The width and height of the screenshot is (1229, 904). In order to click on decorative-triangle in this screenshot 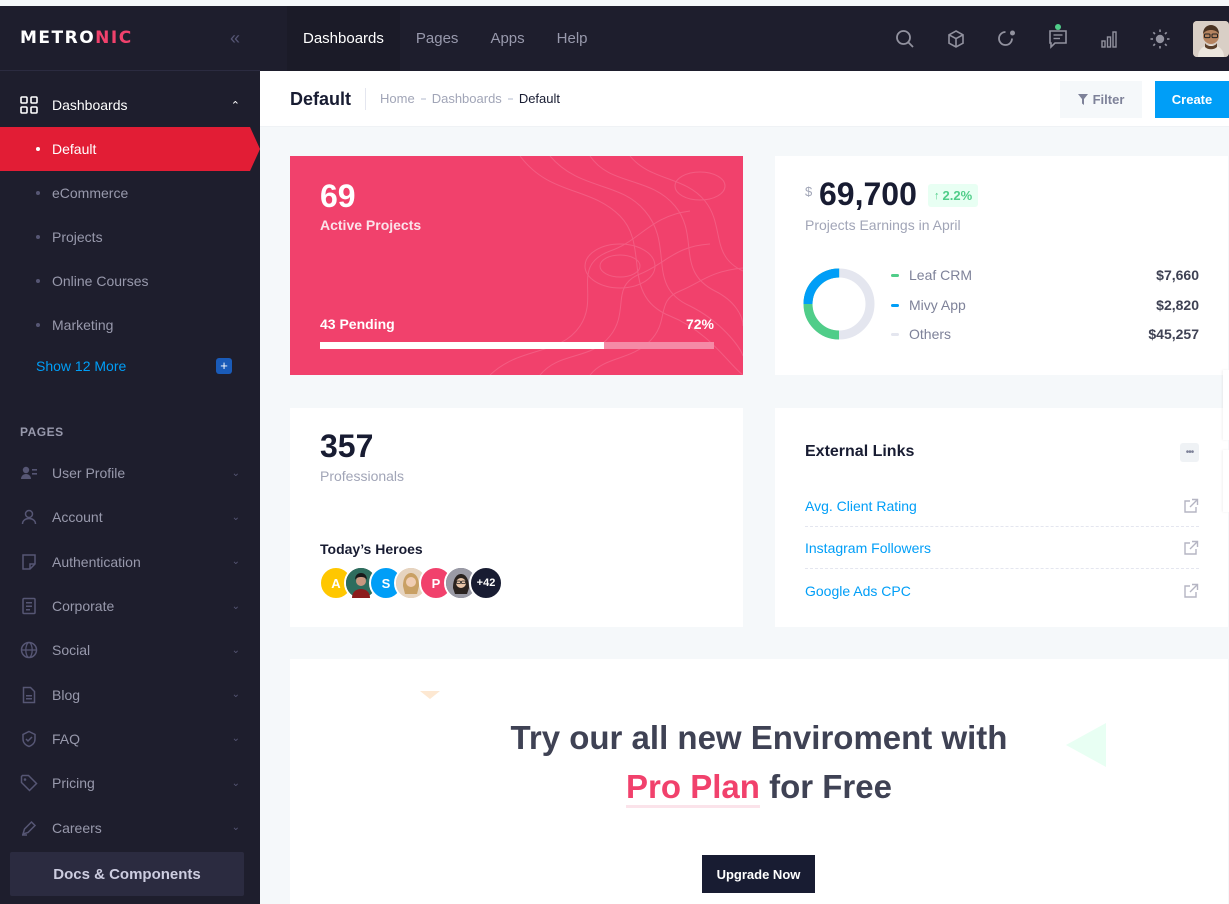, I will do `click(430, 695)`.